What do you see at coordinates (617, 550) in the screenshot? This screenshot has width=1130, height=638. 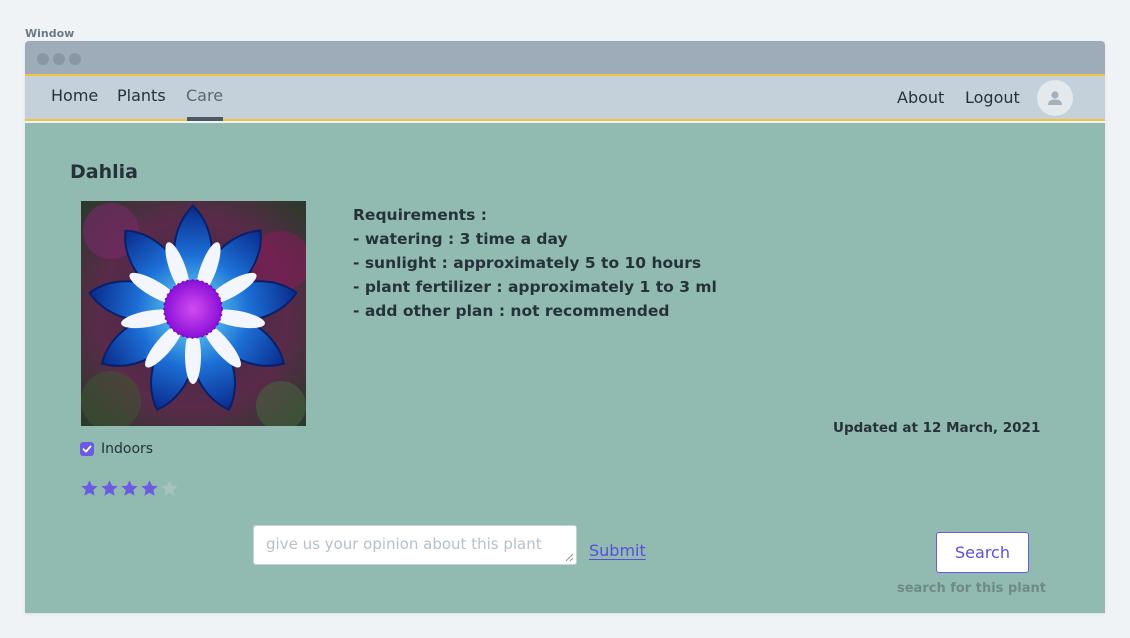 I see `submit-link: Submit` at bounding box center [617, 550].